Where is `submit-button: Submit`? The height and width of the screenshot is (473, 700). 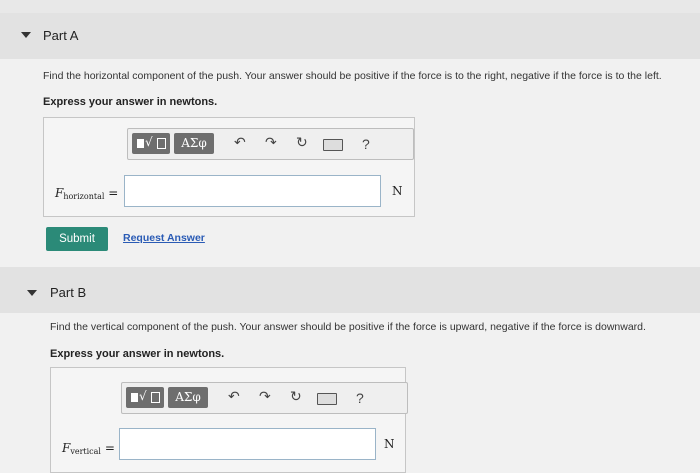
submit-button: Submit is located at coordinates (77, 239).